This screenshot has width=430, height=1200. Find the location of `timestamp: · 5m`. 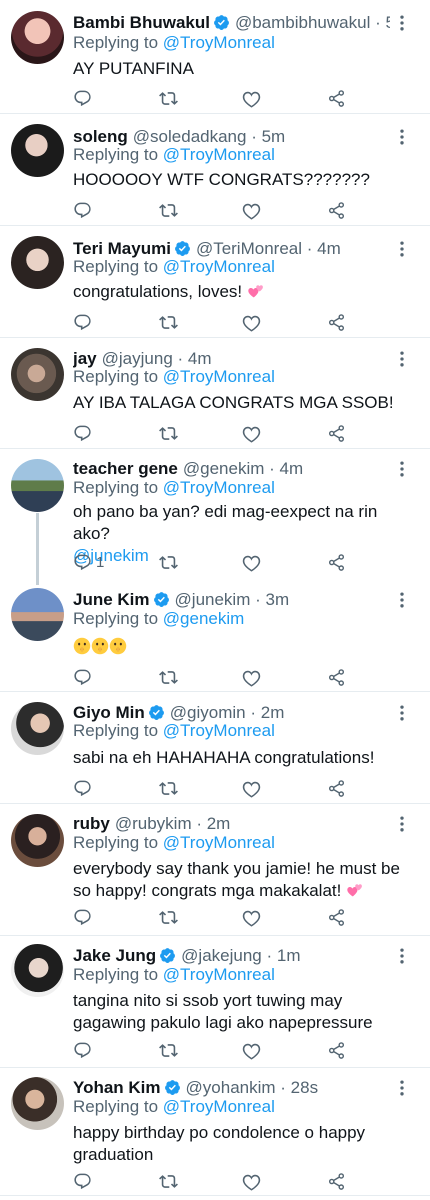

timestamp: · 5m is located at coordinates (382, 22).